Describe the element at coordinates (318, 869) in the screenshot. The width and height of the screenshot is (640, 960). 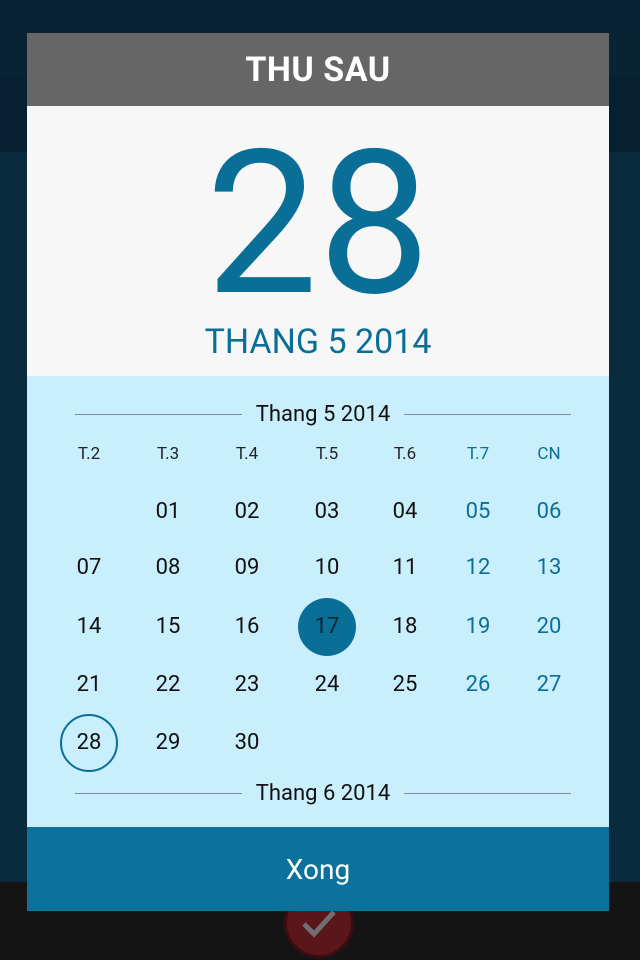
I see `done-button: Xong` at that location.